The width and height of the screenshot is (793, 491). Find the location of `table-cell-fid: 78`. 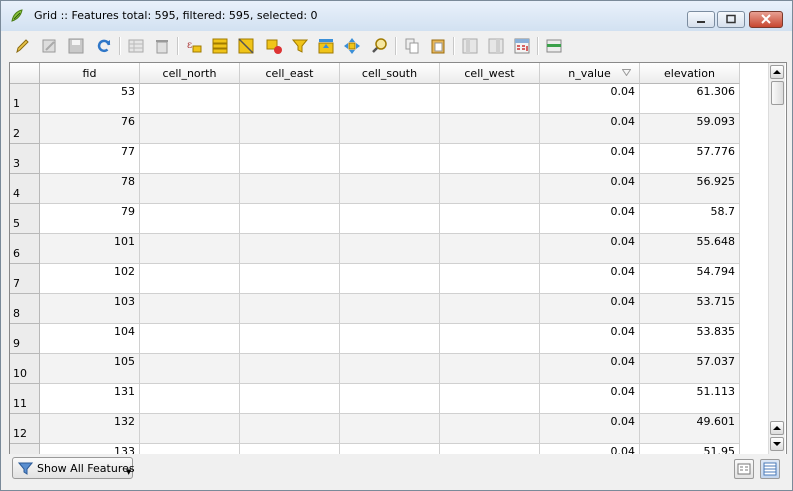

table-cell-fid: 78 is located at coordinates (90, 189).